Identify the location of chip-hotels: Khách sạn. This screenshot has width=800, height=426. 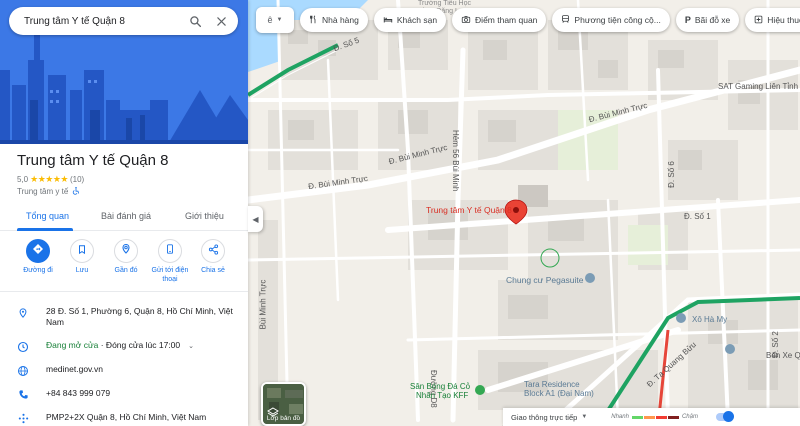
(410, 20).